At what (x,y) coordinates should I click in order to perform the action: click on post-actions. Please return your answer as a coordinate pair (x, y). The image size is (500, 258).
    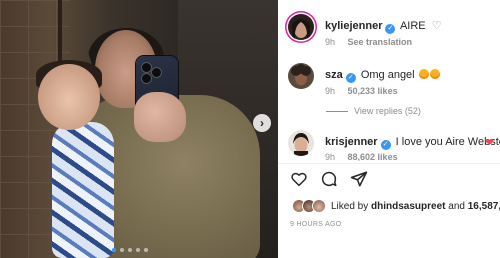
    Looking at the image, I should click on (329, 179).